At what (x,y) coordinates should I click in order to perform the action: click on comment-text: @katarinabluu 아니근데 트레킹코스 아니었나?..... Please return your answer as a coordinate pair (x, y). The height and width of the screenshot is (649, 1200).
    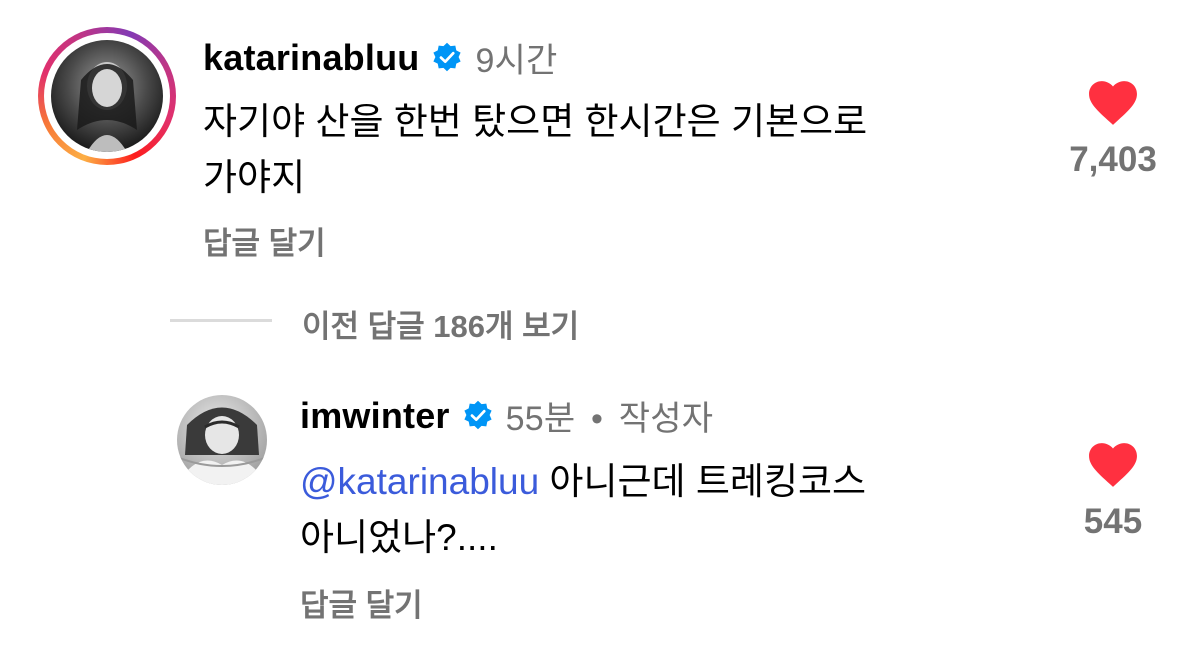
    Looking at the image, I should click on (583, 510).